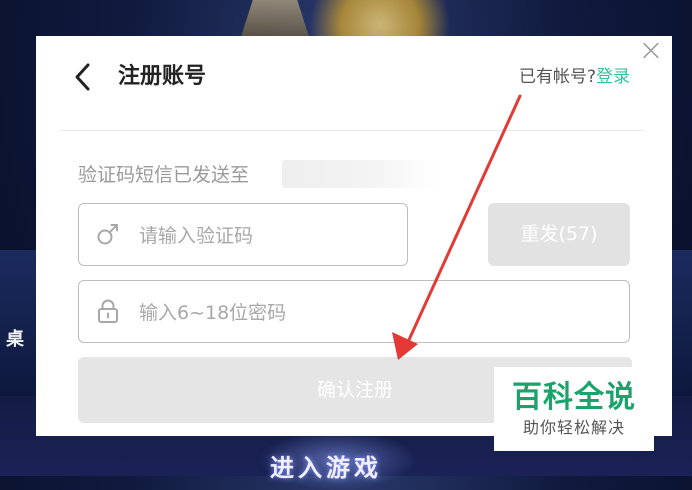 The image size is (692, 490). I want to click on verification-code-input, so click(268, 235).